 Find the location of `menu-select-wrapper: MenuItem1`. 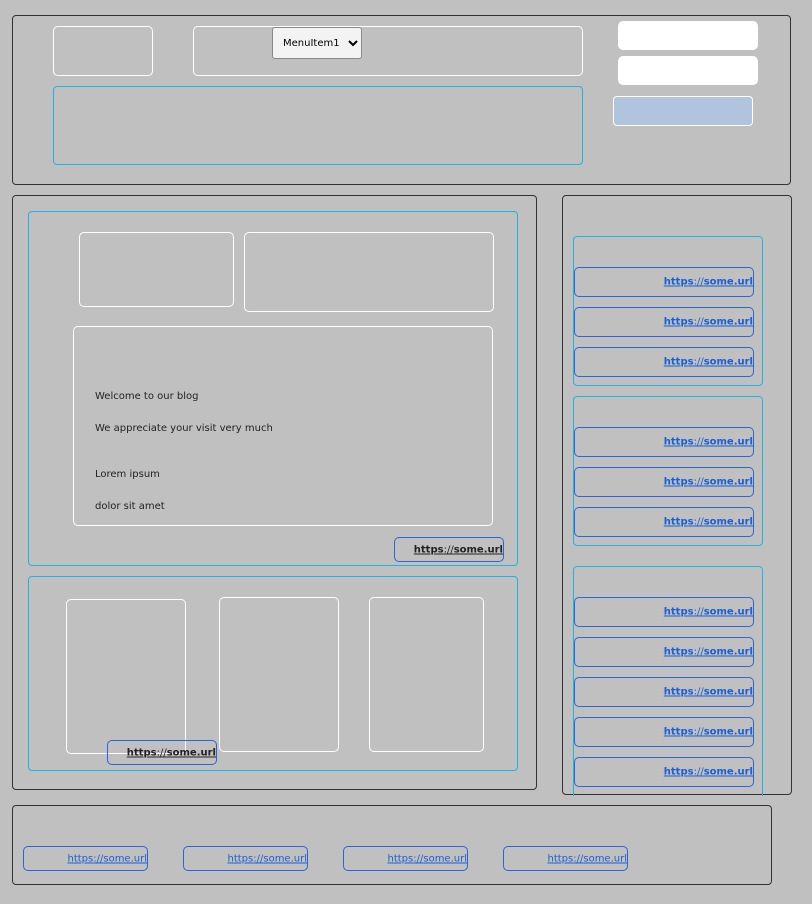

menu-select-wrapper: MenuItem1 is located at coordinates (317, 43).